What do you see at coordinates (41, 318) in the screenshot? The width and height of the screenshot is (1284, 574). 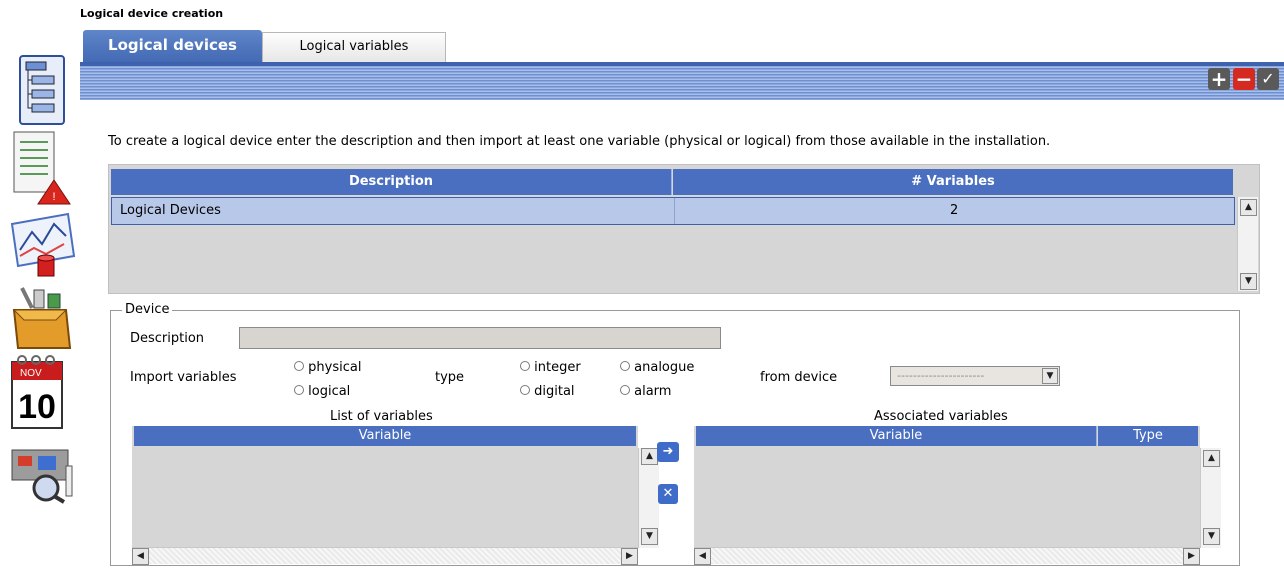 I see `toolbox-icon` at bounding box center [41, 318].